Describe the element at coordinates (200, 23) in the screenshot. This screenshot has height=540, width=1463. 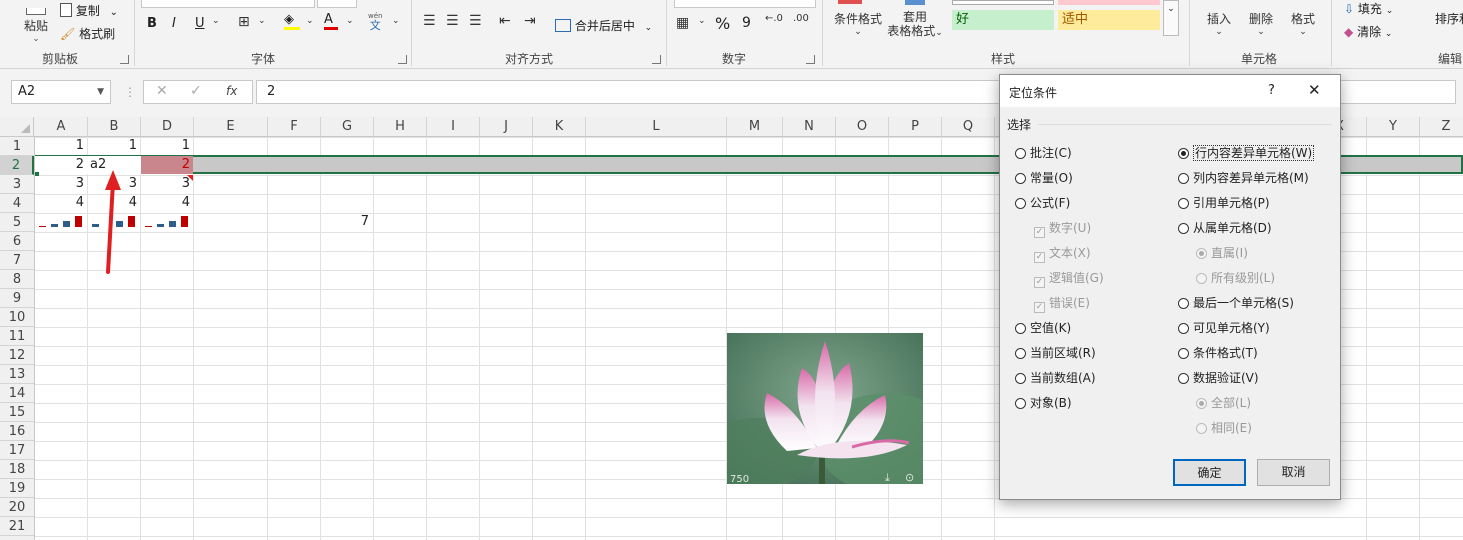
I see `underline-button: U` at that location.